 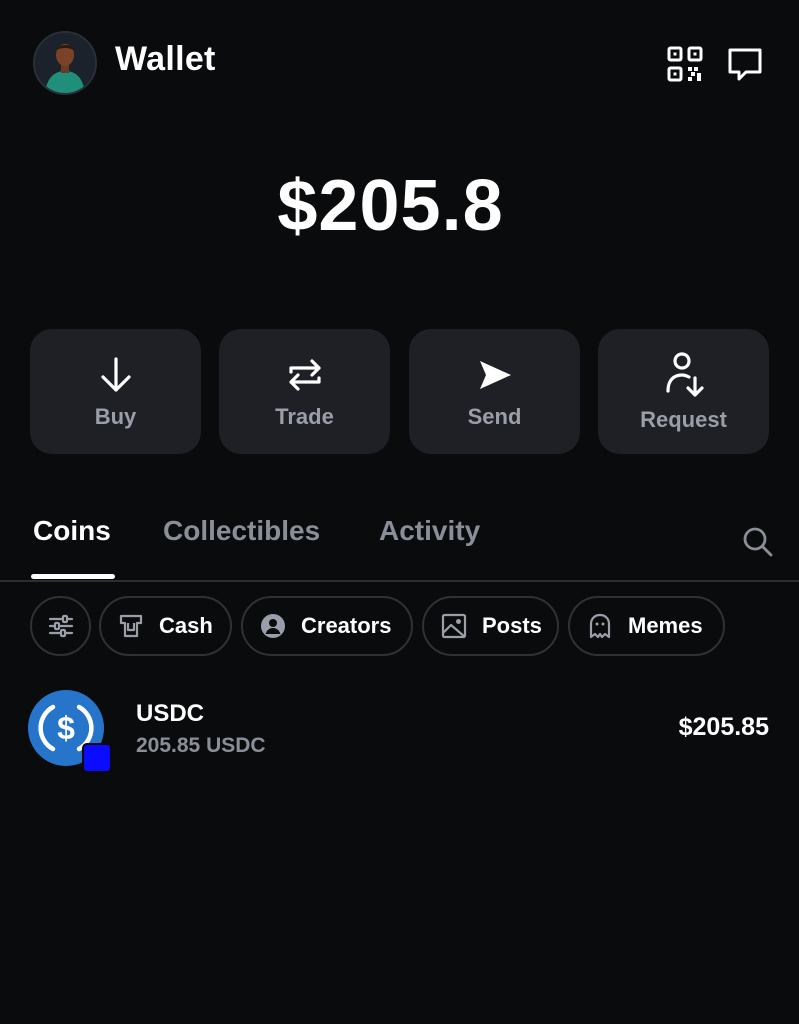 What do you see at coordinates (346, 625) in the screenshot?
I see `filter-creators-label: Creators` at bounding box center [346, 625].